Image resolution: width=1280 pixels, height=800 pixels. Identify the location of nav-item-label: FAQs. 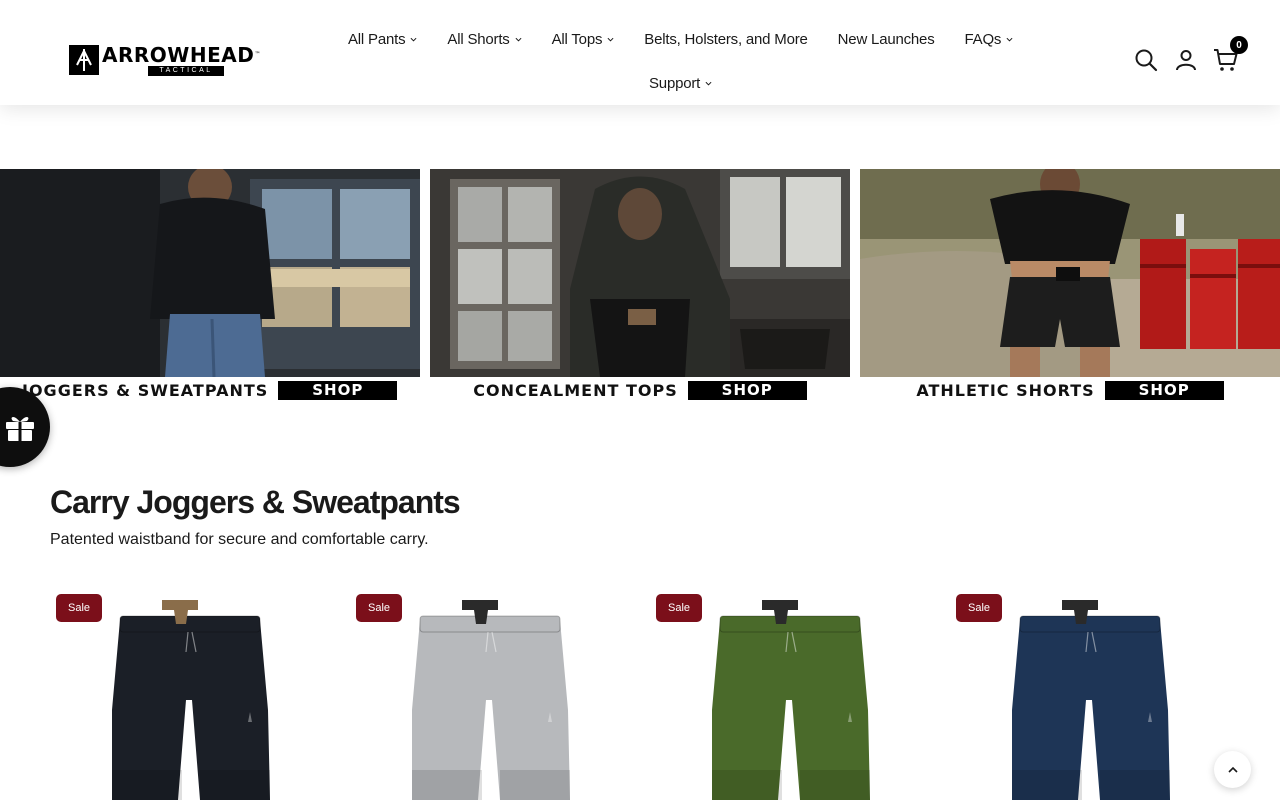
(983, 39).